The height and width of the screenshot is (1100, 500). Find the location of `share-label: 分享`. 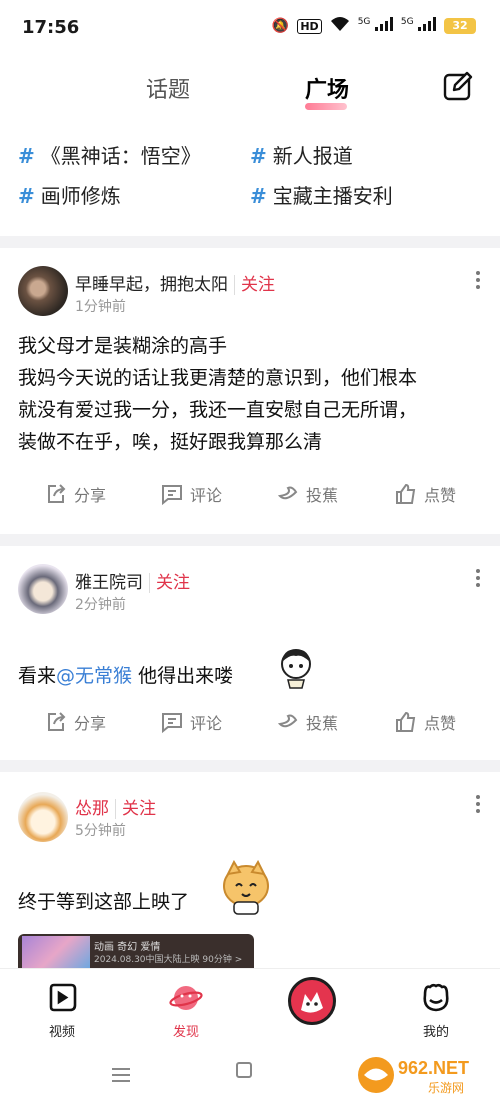

share-label: 分享 is located at coordinates (90, 495).